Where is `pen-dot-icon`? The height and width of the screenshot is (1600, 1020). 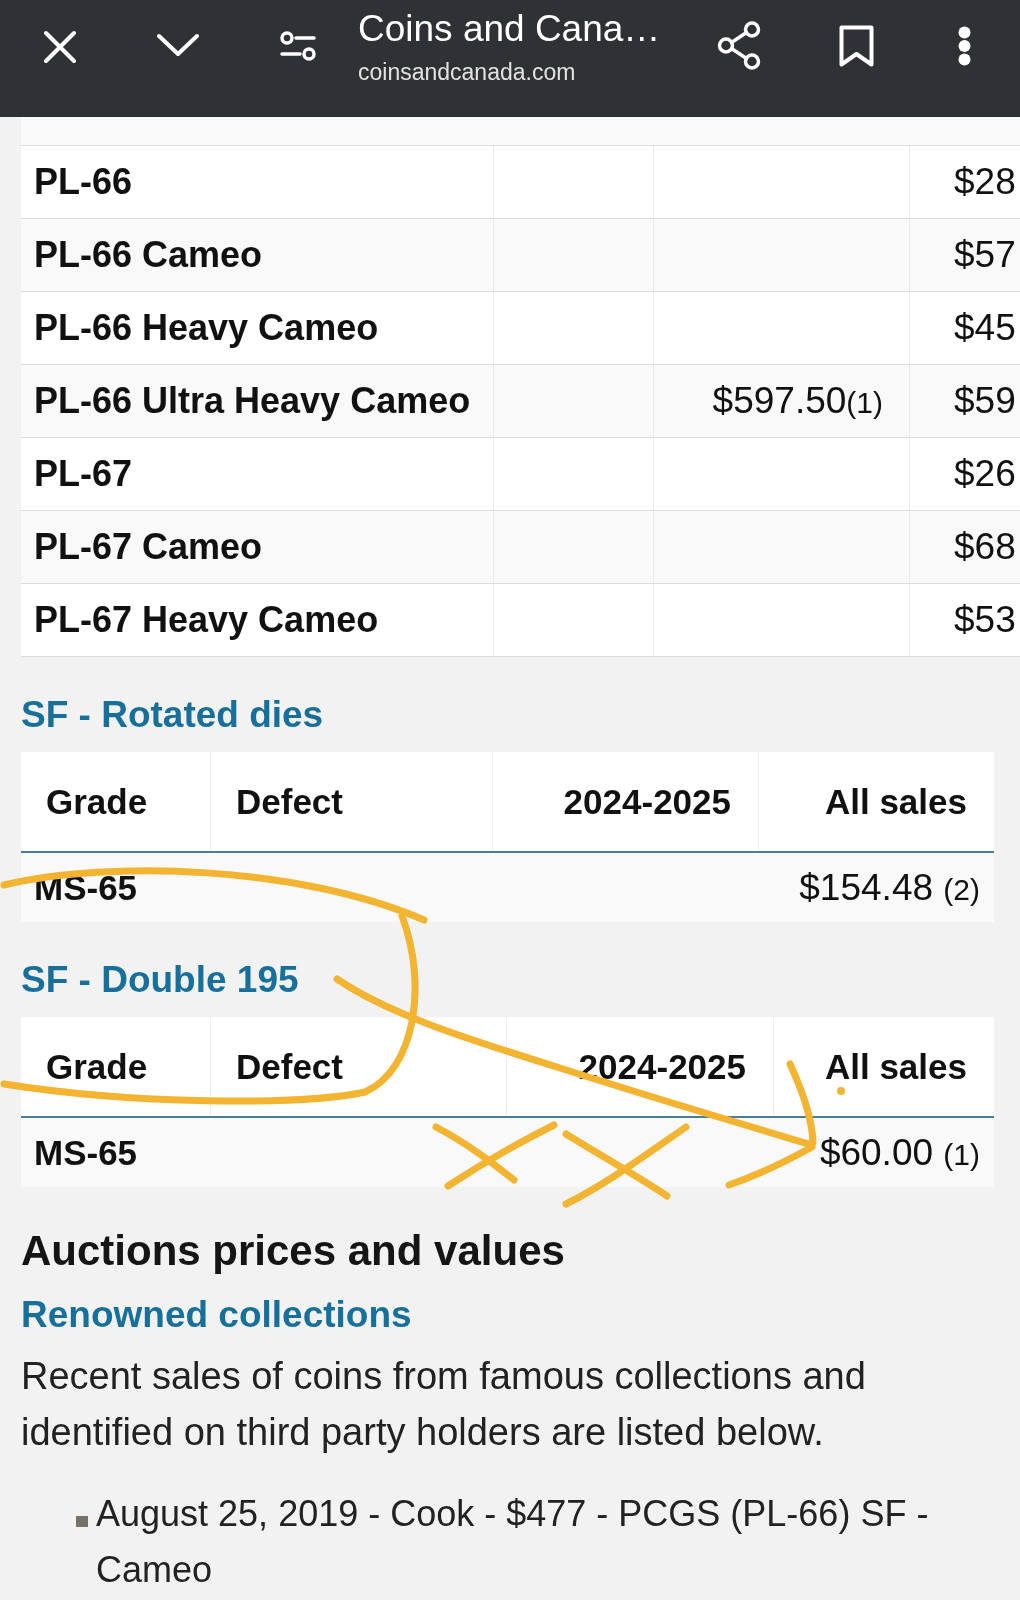
pen-dot-icon is located at coordinates (841, 1091).